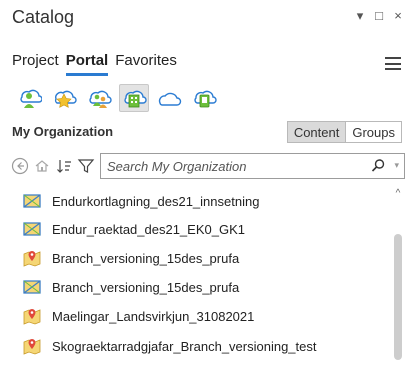 This screenshot has height=365, width=412. I want to click on item-label: Maelingar_Landsvirkjun_31082021, so click(153, 316).